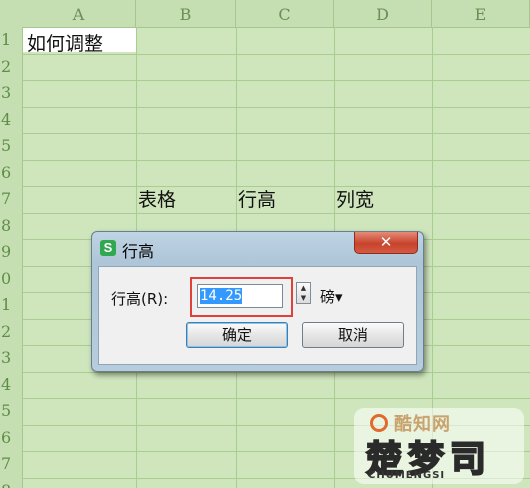 This screenshot has width=530, height=488. I want to click on input-highlight-box, so click(241, 297).